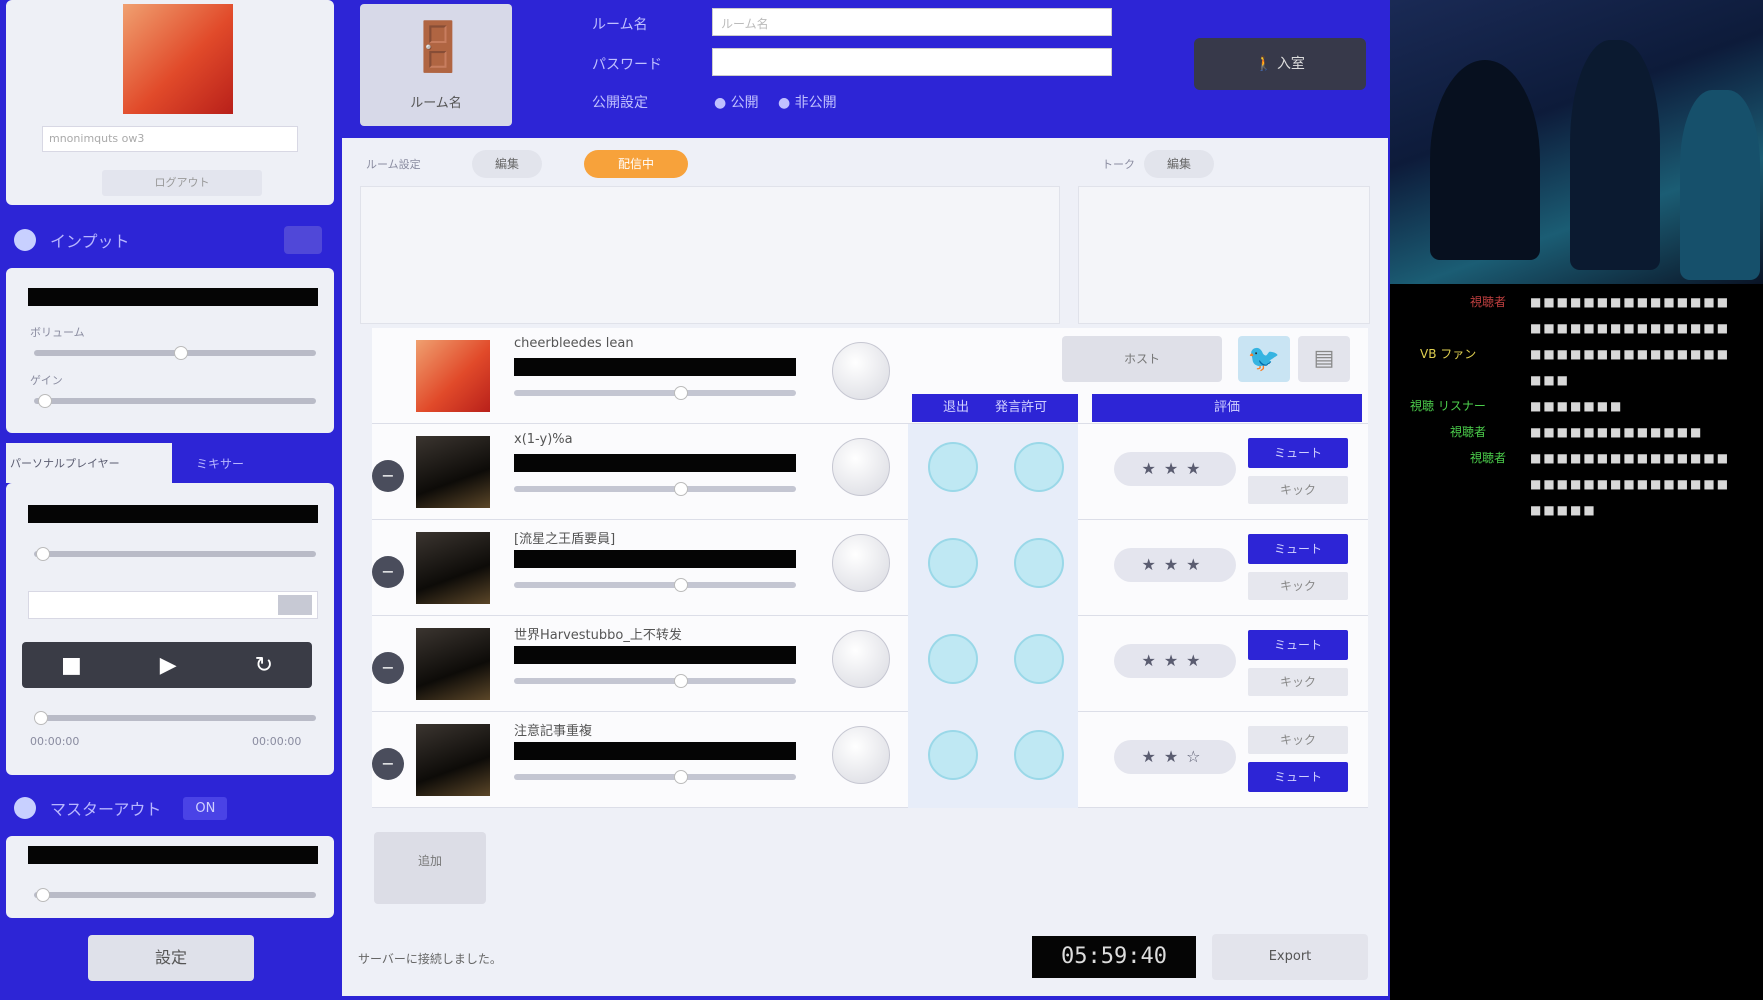  What do you see at coordinates (41, 718) in the screenshot?
I see `seek-knob` at bounding box center [41, 718].